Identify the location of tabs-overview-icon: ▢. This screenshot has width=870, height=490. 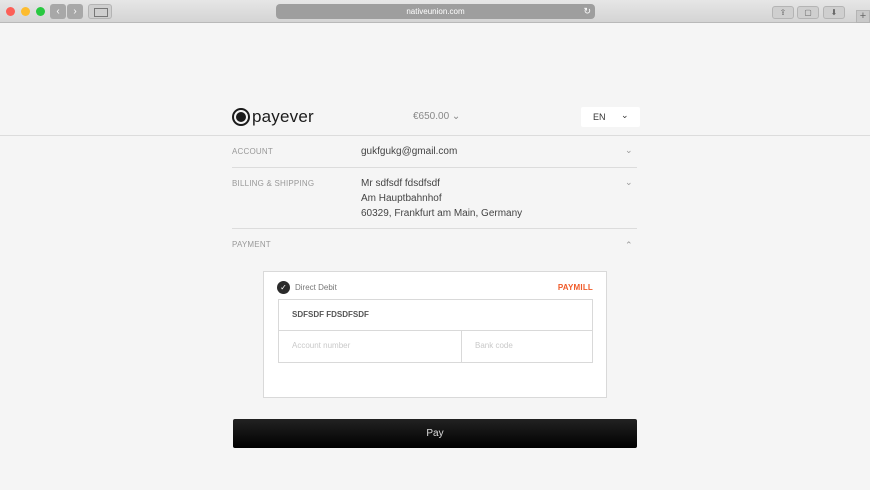
(808, 12).